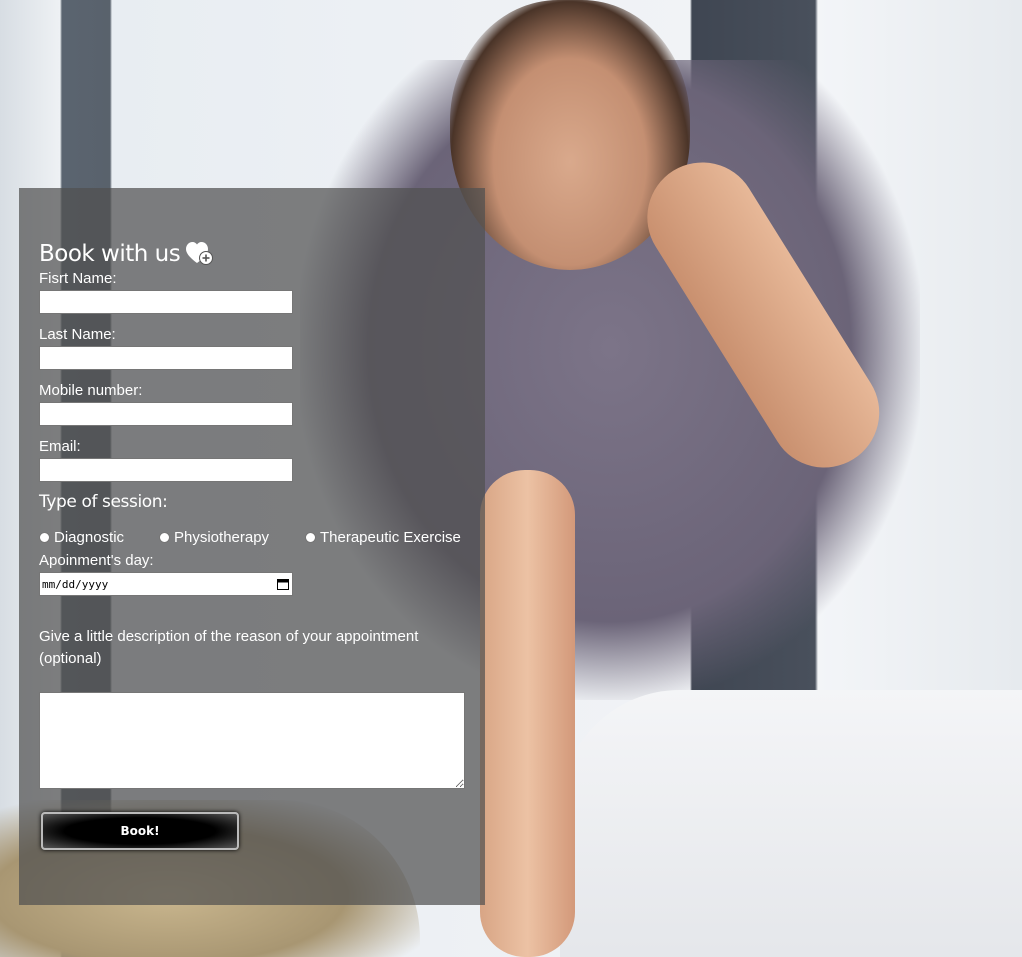 The height and width of the screenshot is (957, 1022). What do you see at coordinates (200, 254) in the screenshot?
I see `heart-plus-icon` at bounding box center [200, 254].